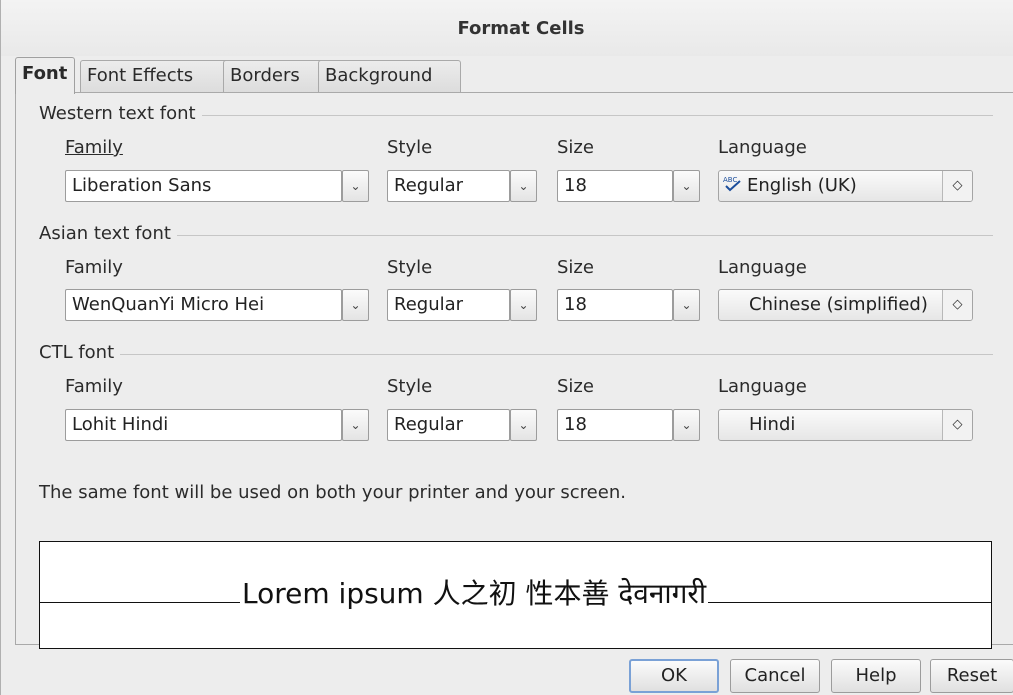 The image size is (1013, 695). What do you see at coordinates (762, 267) in the screenshot?
I see `asian-language-label: Language` at bounding box center [762, 267].